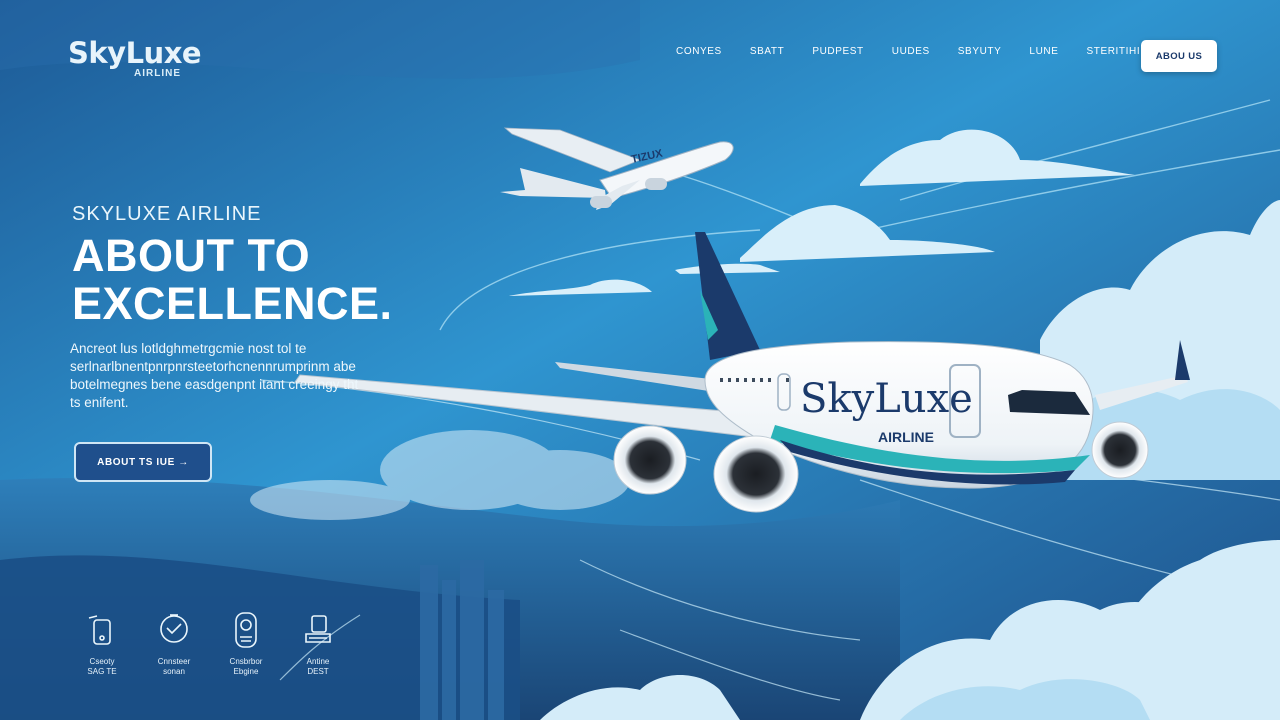 Image resolution: width=1280 pixels, height=720 pixels. I want to click on about-us-button: ABOU US, so click(1179, 56).